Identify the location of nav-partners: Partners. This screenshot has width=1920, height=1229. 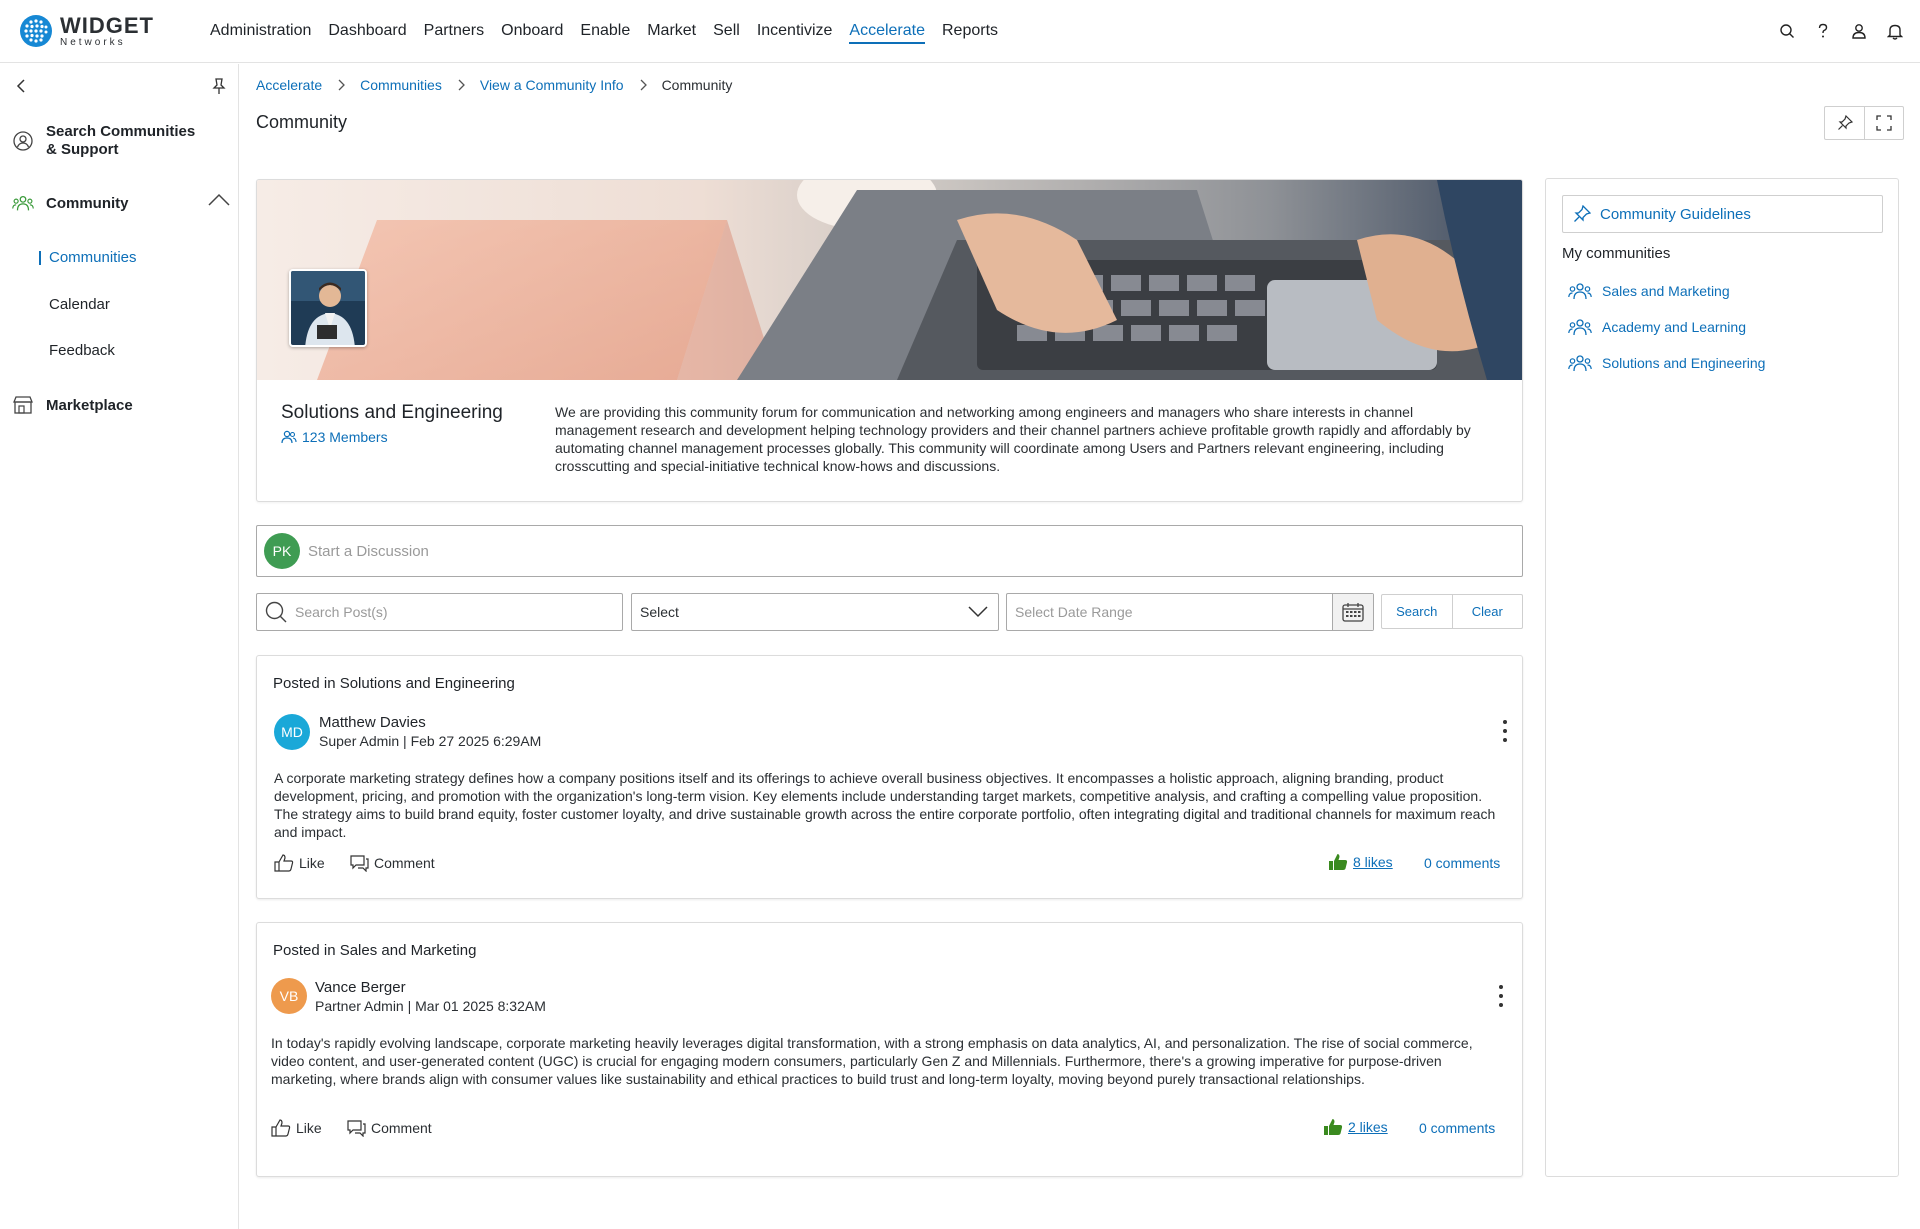
(454, 31).